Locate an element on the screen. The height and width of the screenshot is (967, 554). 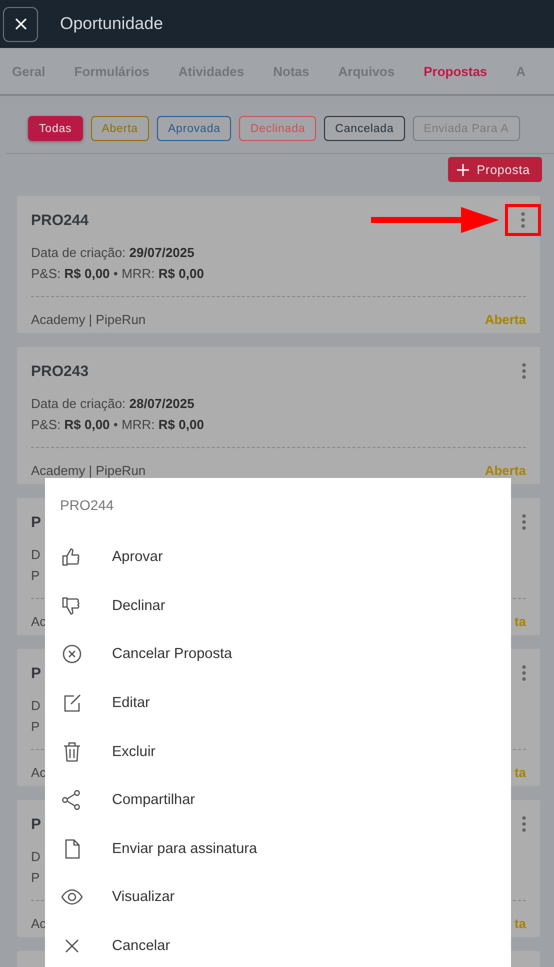
menu-item: Visualizar is located at coordinates (285, 897).